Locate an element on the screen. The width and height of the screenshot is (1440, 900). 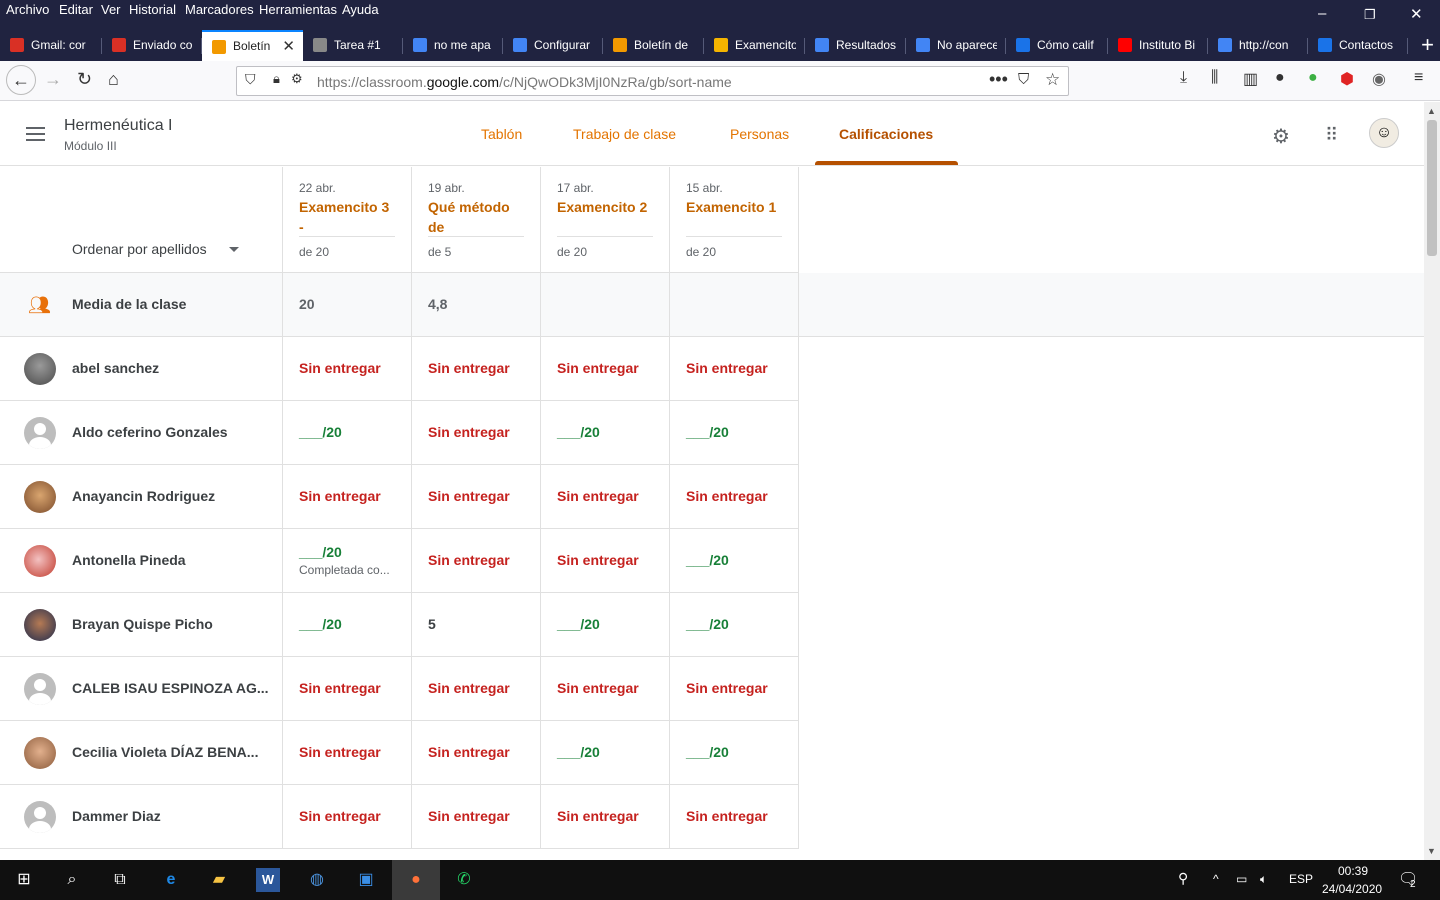
scroll-down-icon: ▼ is located at coordinates (1431, 851).